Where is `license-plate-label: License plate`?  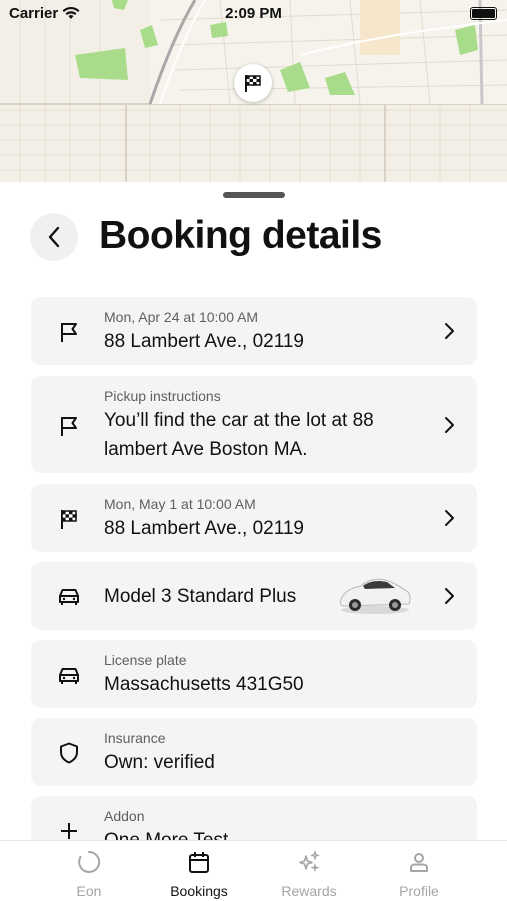
license-plate-label: License plate is located at coordinates (145, 660).